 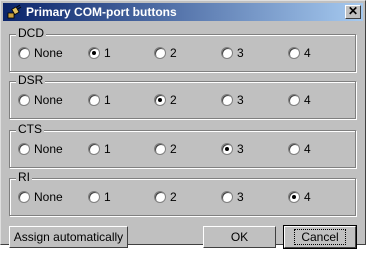 What do you see at coordinates (31, 33) in the screenshot?
I see `group-label: DCD` at bounding box center [31, 33].